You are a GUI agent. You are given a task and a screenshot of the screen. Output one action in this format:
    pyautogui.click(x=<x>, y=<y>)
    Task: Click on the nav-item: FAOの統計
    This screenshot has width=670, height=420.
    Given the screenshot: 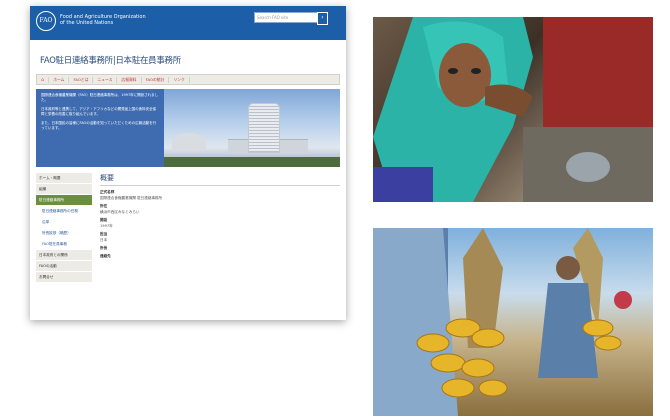 What is the action you would take?
    pyautogui.click(x=156, y=79)
    